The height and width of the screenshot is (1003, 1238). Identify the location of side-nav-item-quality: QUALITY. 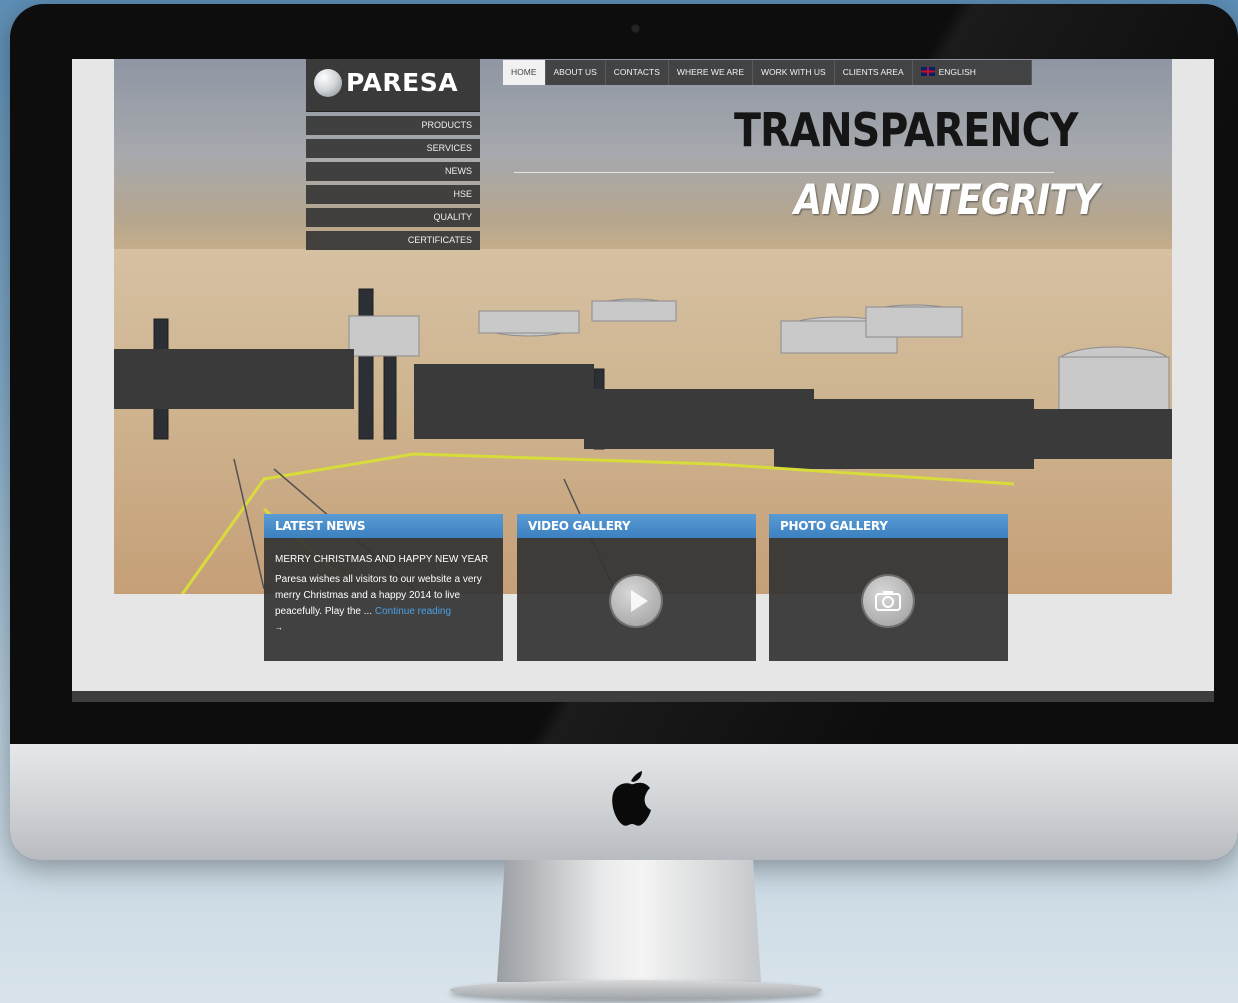
(393, 217).